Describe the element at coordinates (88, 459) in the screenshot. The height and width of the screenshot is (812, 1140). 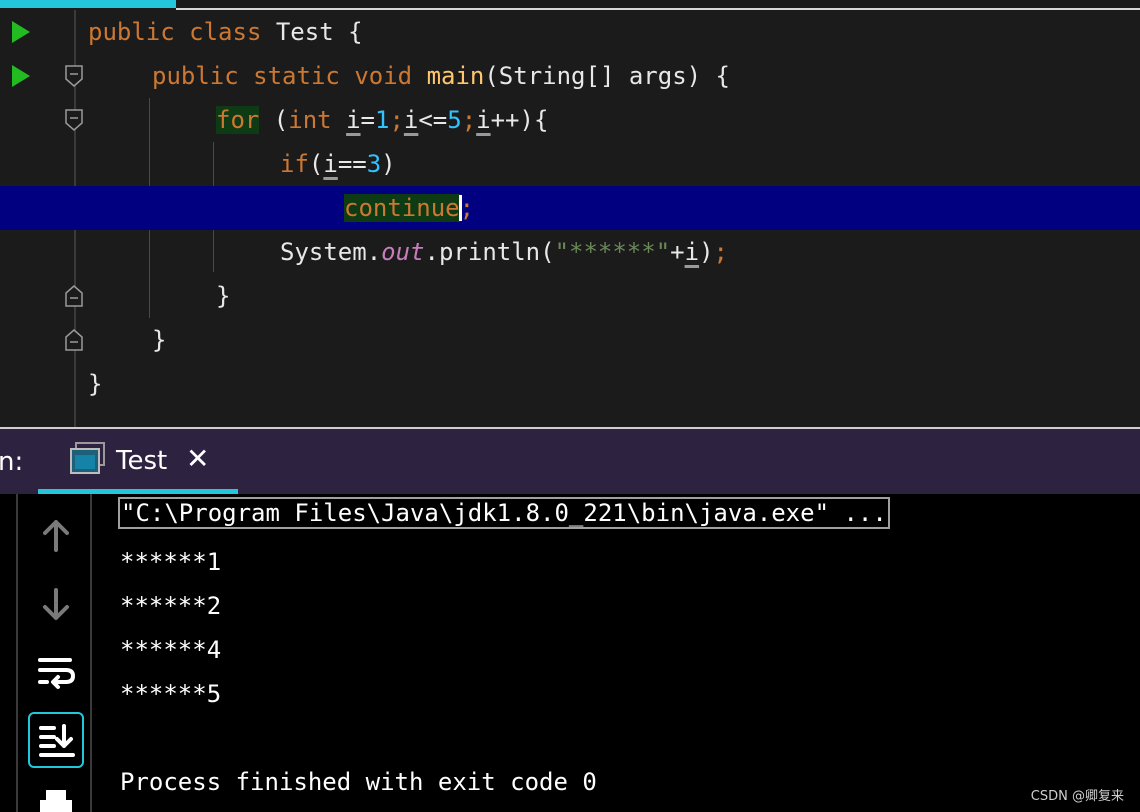
I see `console-window-icon` at that location.